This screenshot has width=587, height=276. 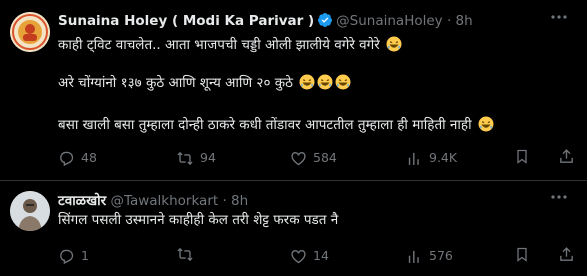 What do you see at coordinates (85, 255) in the screenshot?
I see `reply-count: 1` at bounding box center [85, 255].